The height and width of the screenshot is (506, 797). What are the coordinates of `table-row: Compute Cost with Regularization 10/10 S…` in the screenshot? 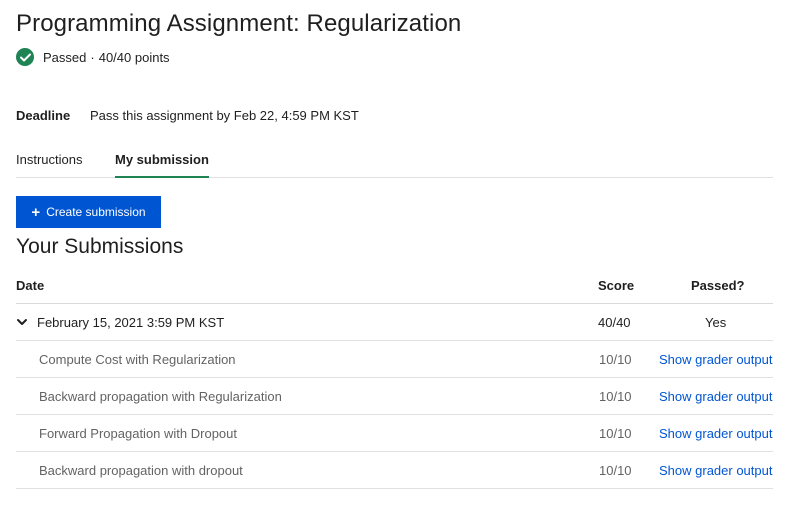 It's located at (394, 359).